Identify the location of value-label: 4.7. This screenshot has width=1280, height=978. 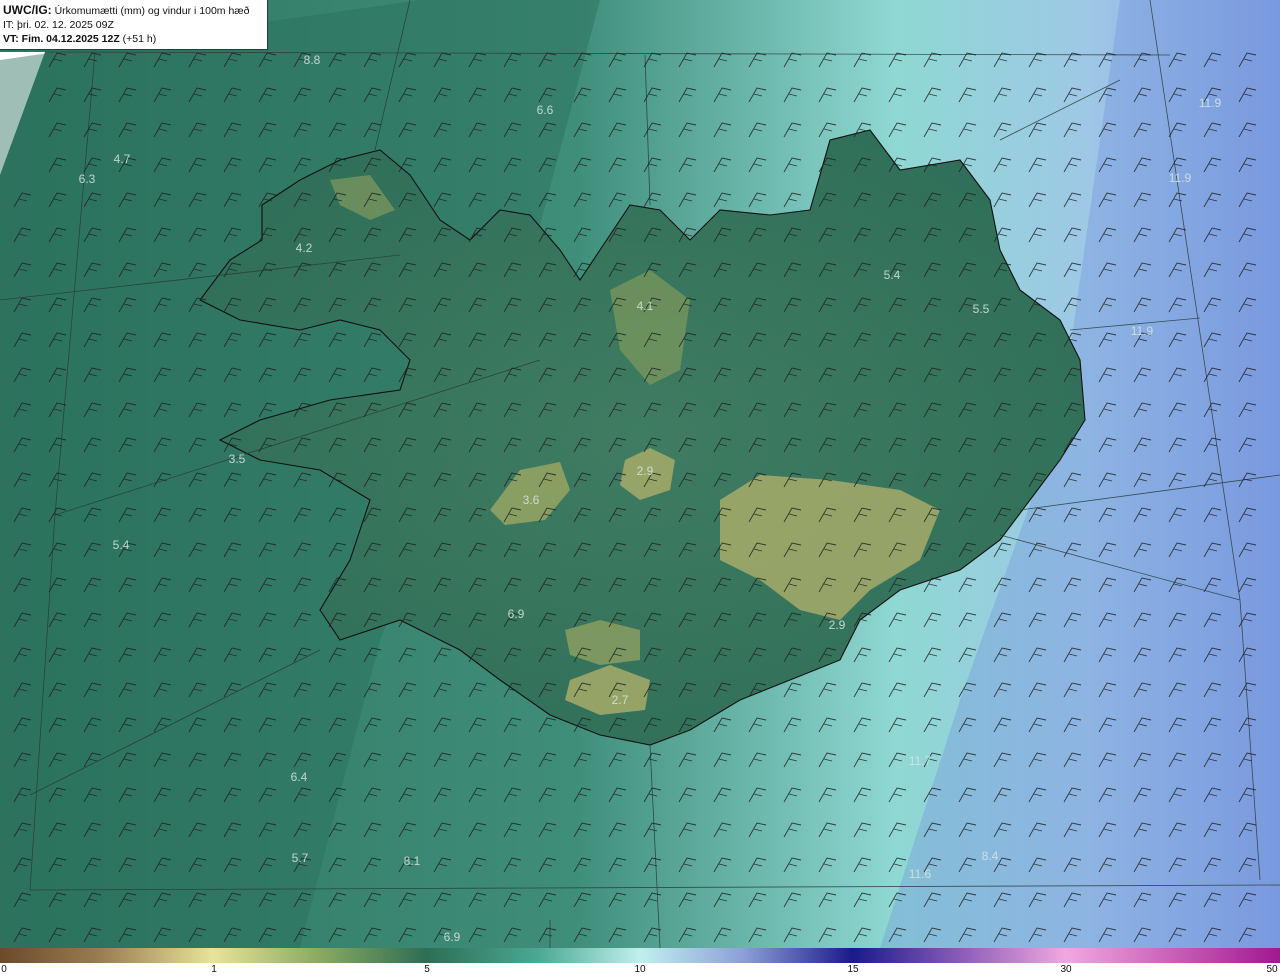
(122, 159).